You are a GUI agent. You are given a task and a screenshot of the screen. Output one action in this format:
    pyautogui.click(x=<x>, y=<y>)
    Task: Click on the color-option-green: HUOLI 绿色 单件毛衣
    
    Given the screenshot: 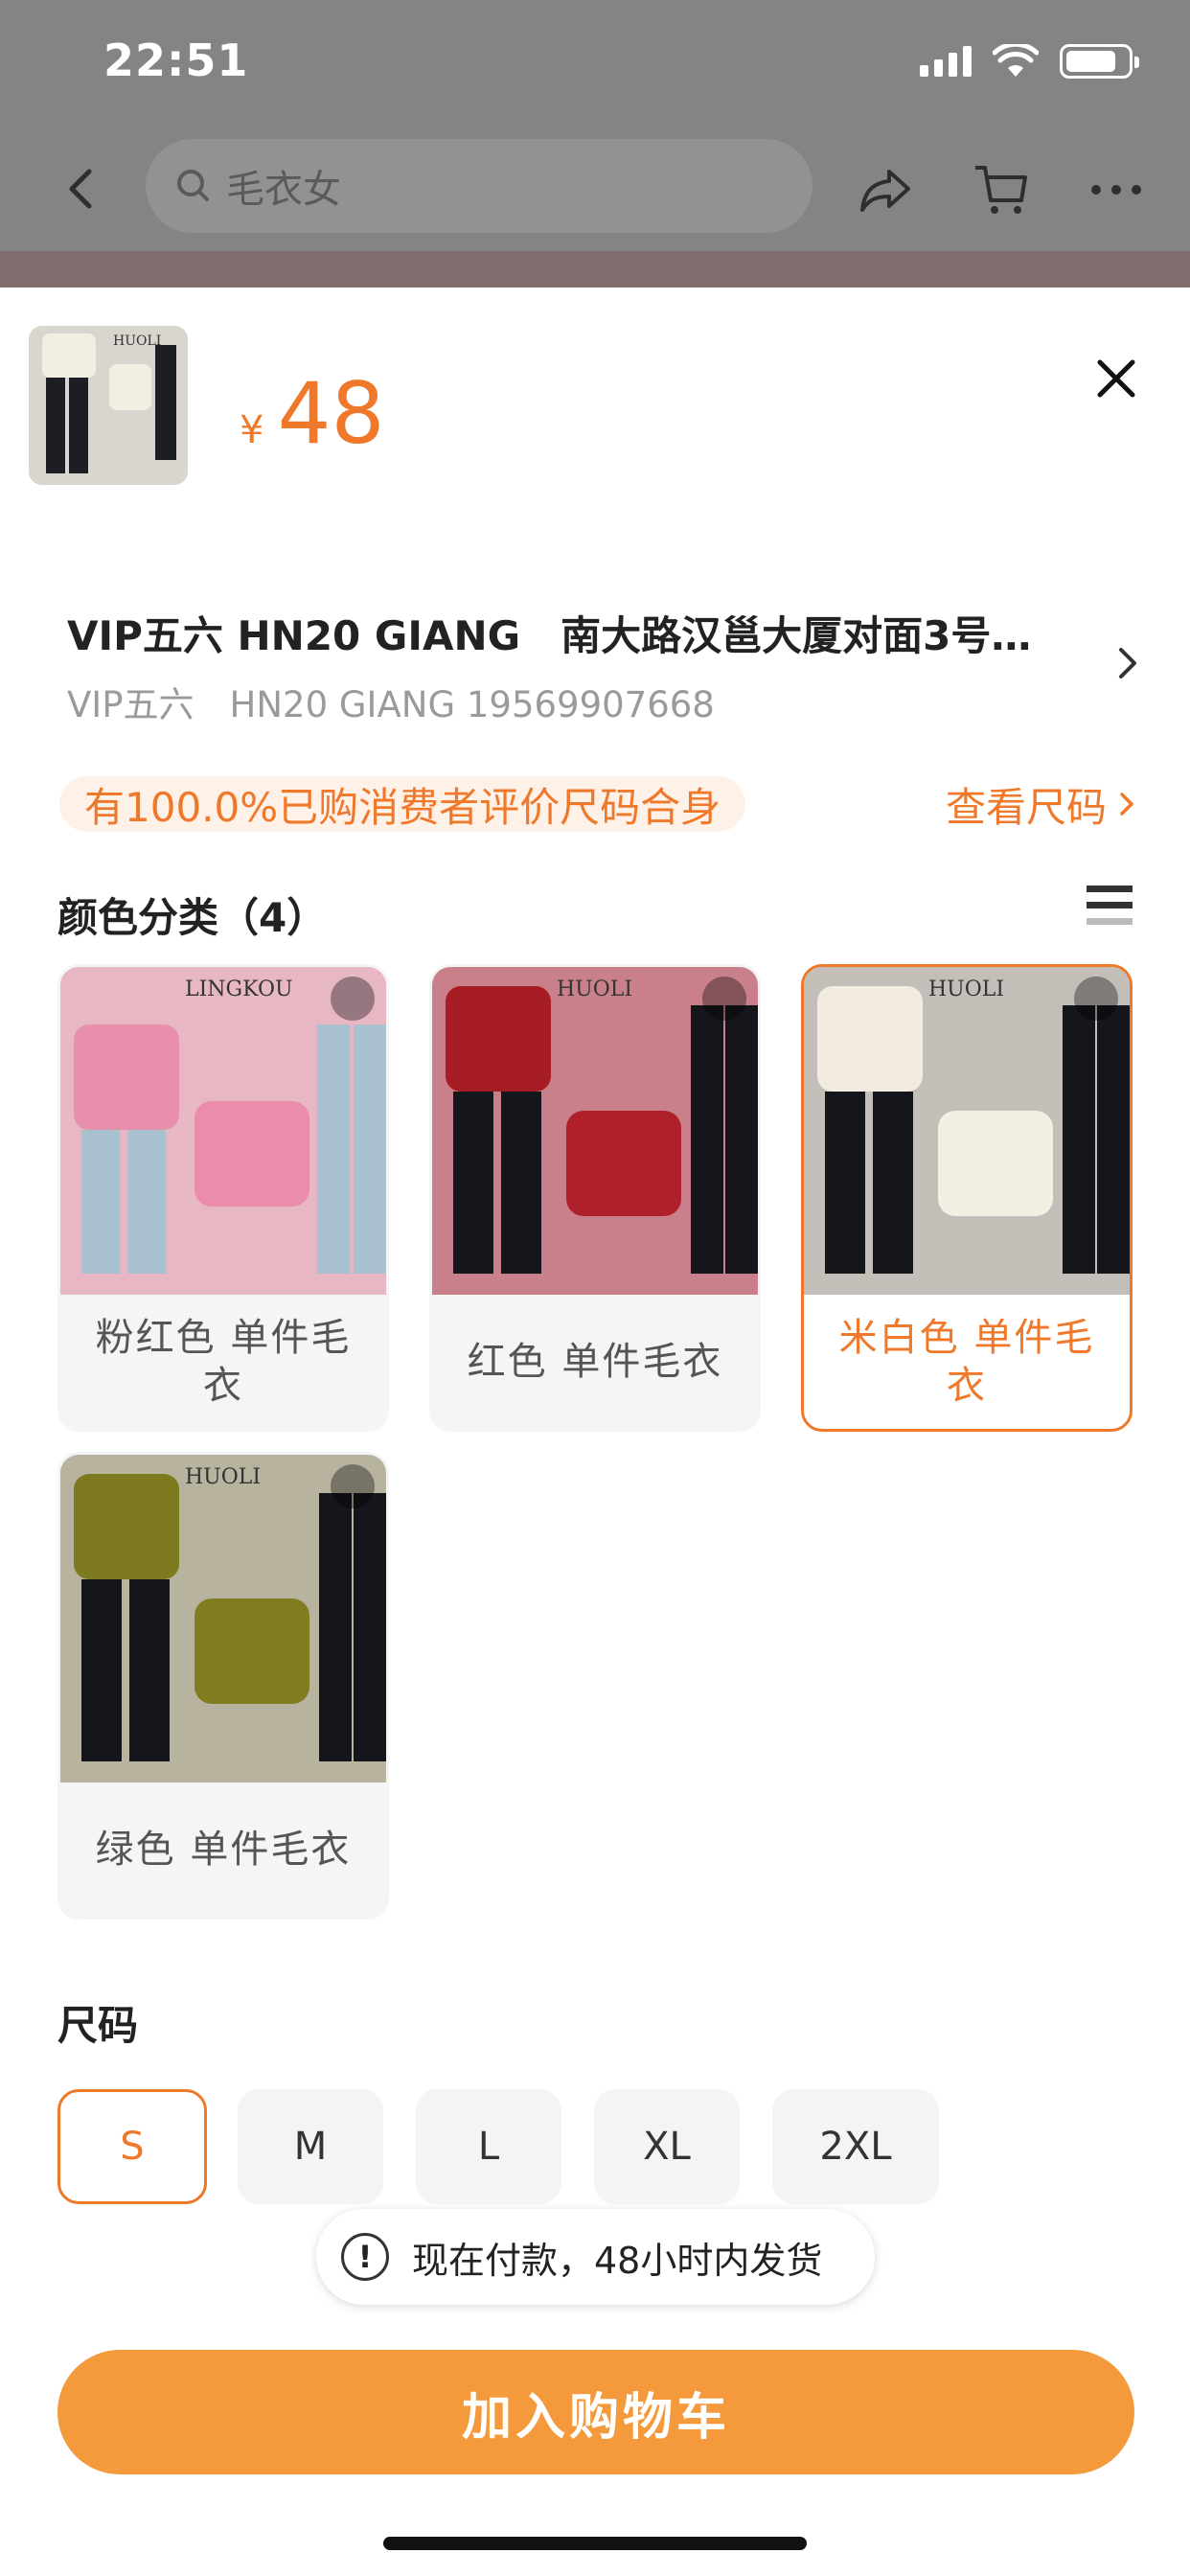 What is the action you would take?
    pyautogui.click(x=223, y=1686)
    